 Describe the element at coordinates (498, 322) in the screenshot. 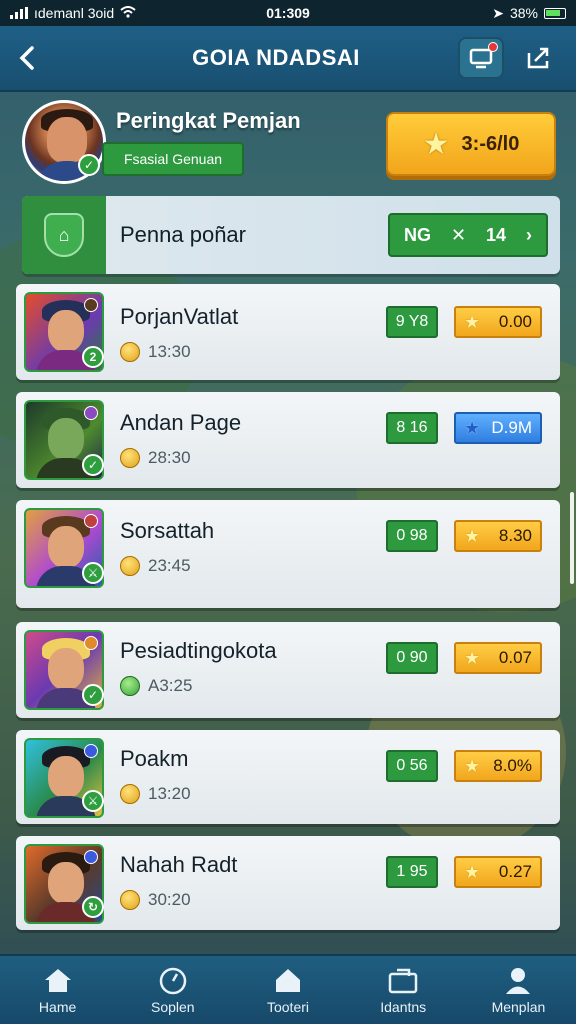

I see `player-score: ★ 0.00` at that location.